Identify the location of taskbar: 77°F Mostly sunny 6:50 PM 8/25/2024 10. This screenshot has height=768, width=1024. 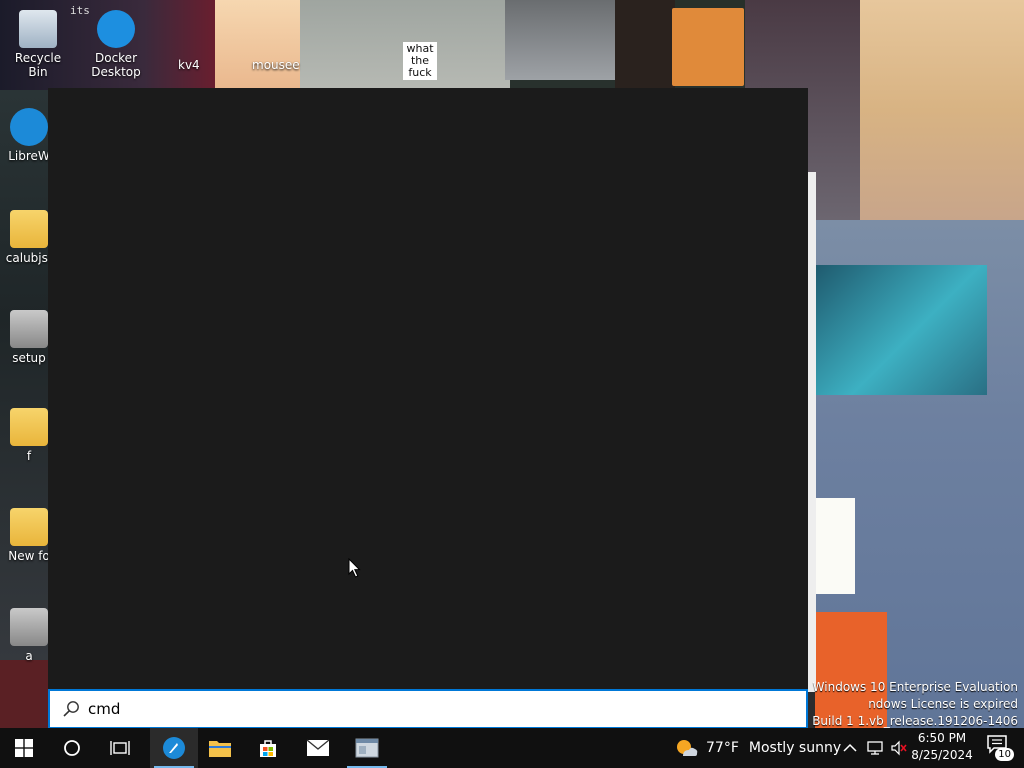
(512, 748).